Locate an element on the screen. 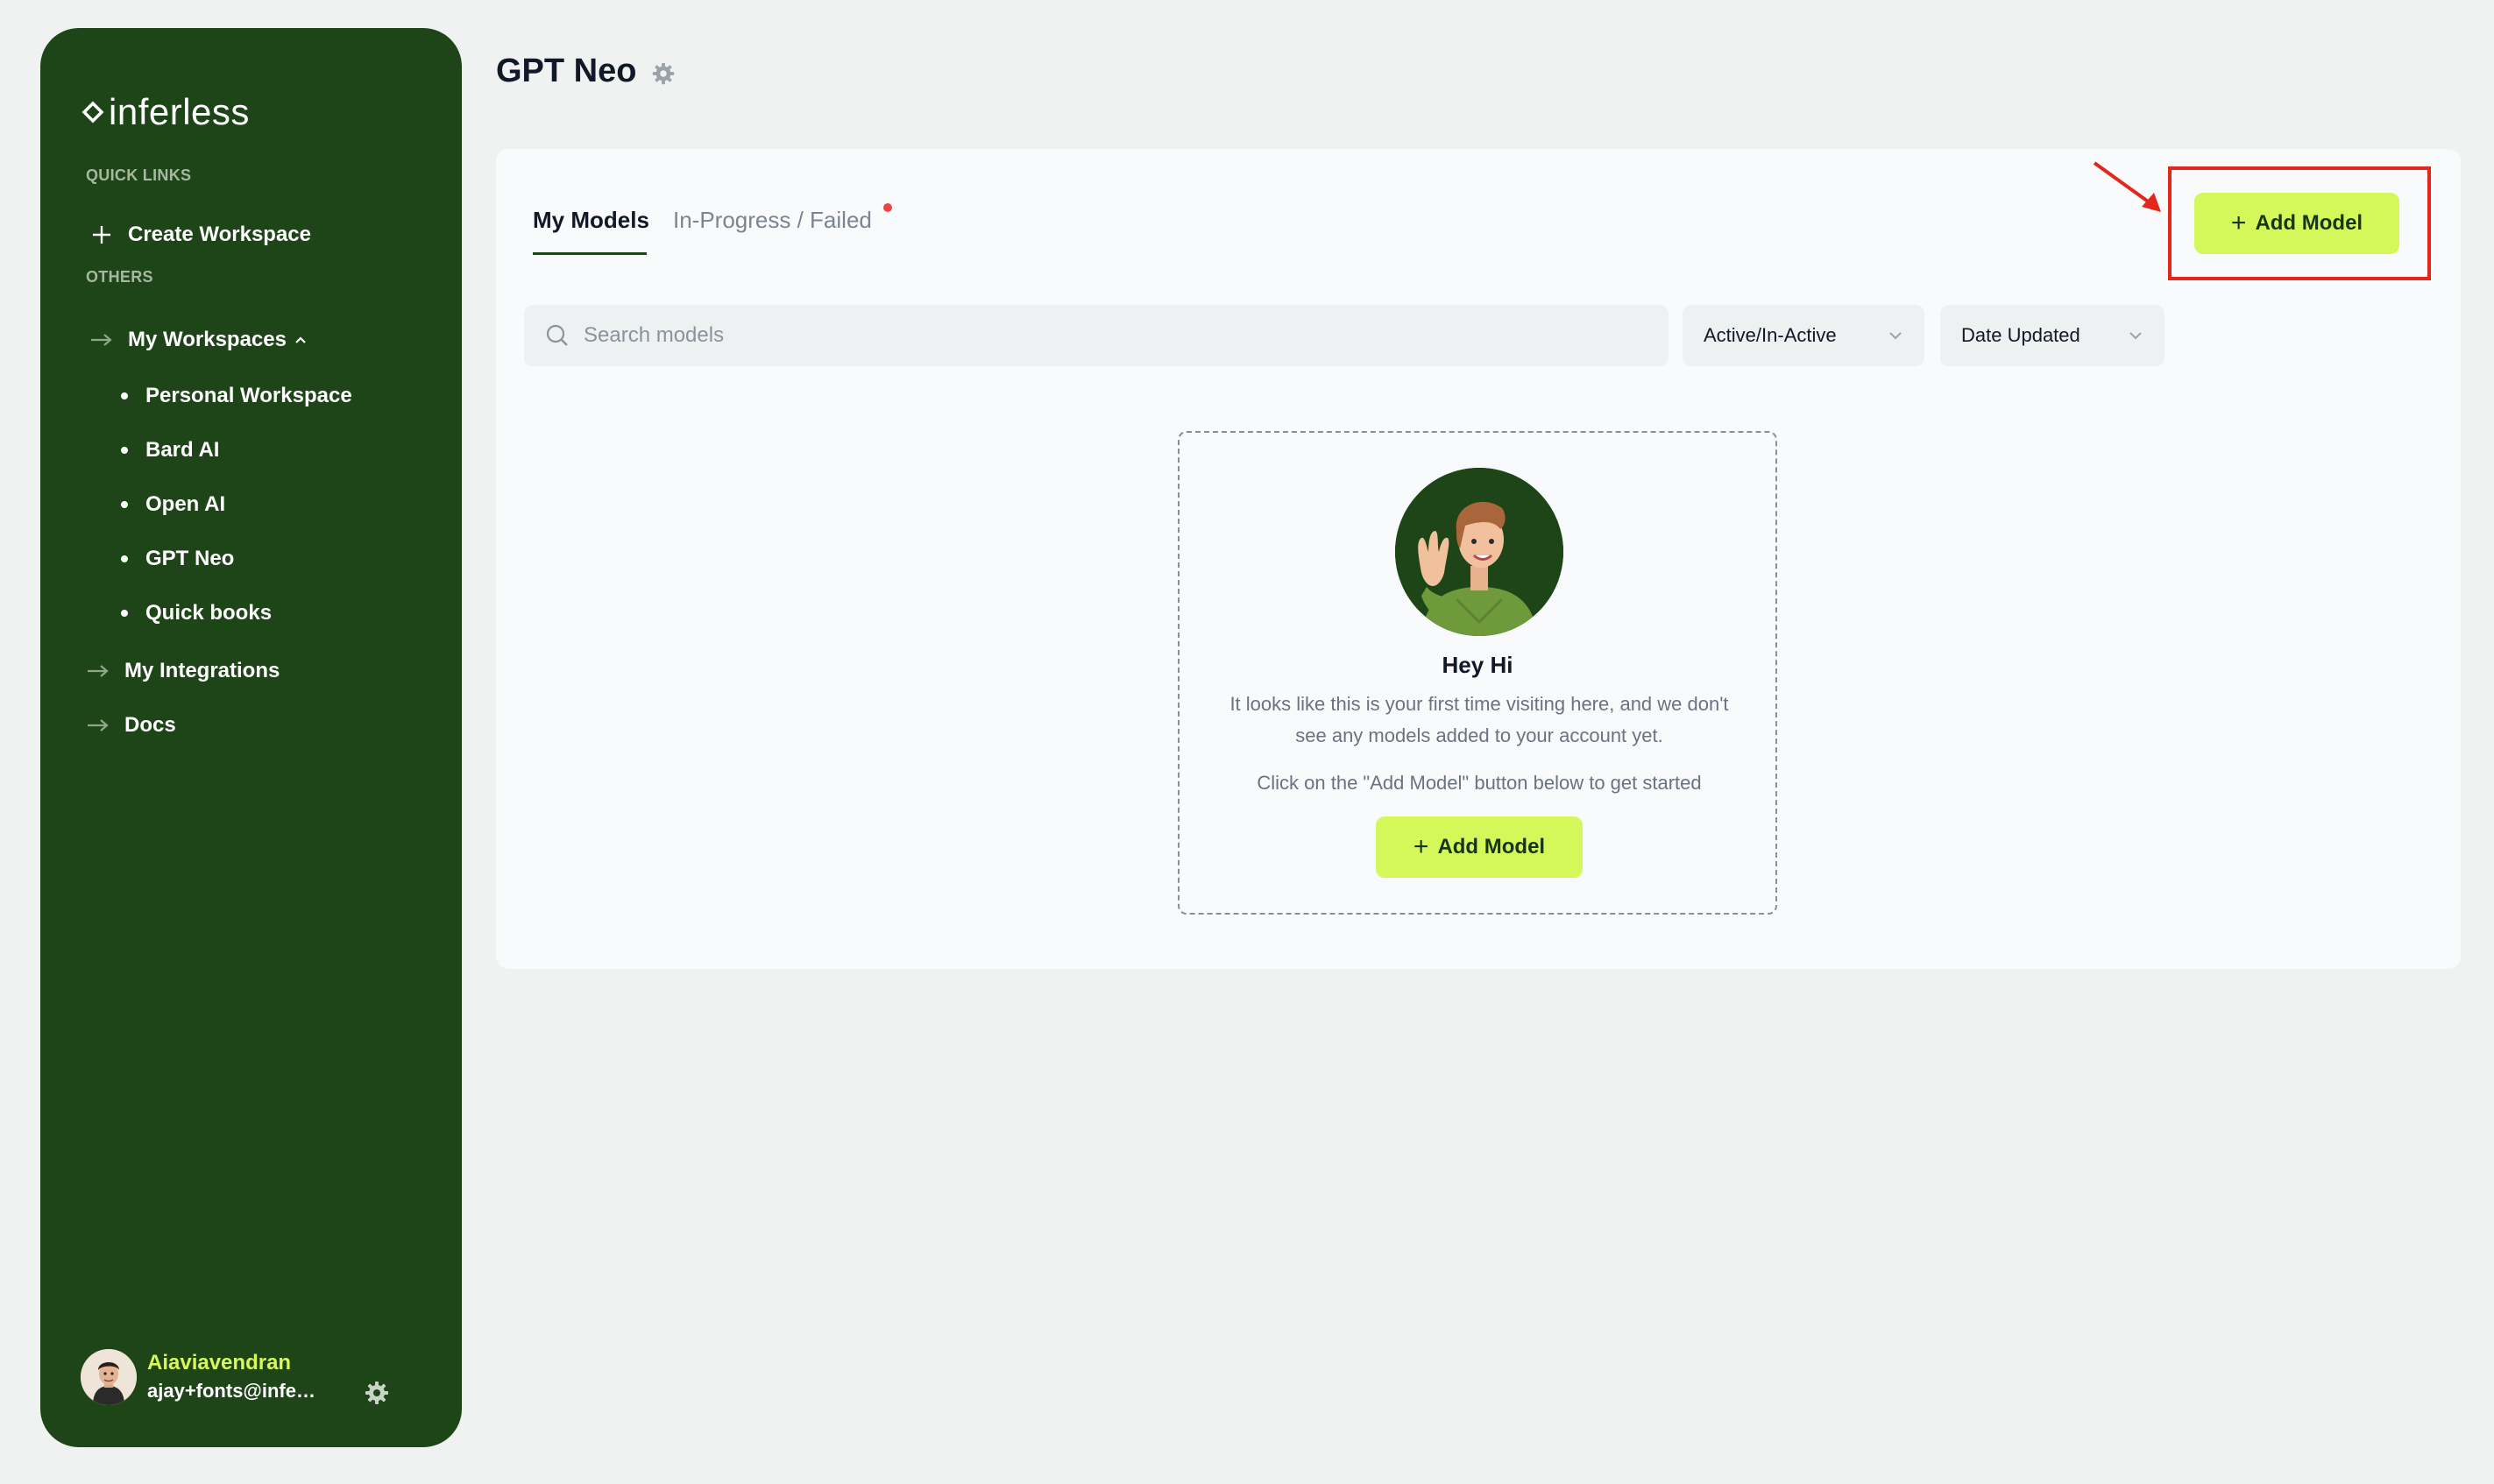 Image resolution: width=2494 pixels, height=1484 pixels. my-integrations-link: My Integrations is located at coordinates (183, 671).